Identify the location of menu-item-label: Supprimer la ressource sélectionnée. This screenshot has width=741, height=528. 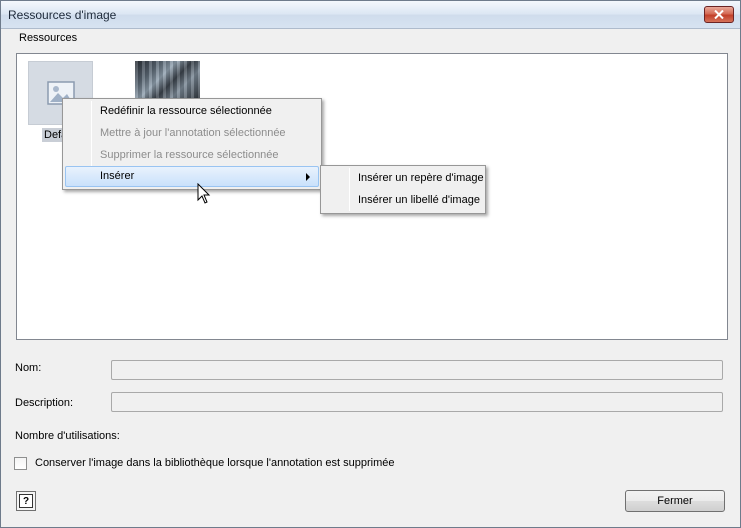
(189, 155).